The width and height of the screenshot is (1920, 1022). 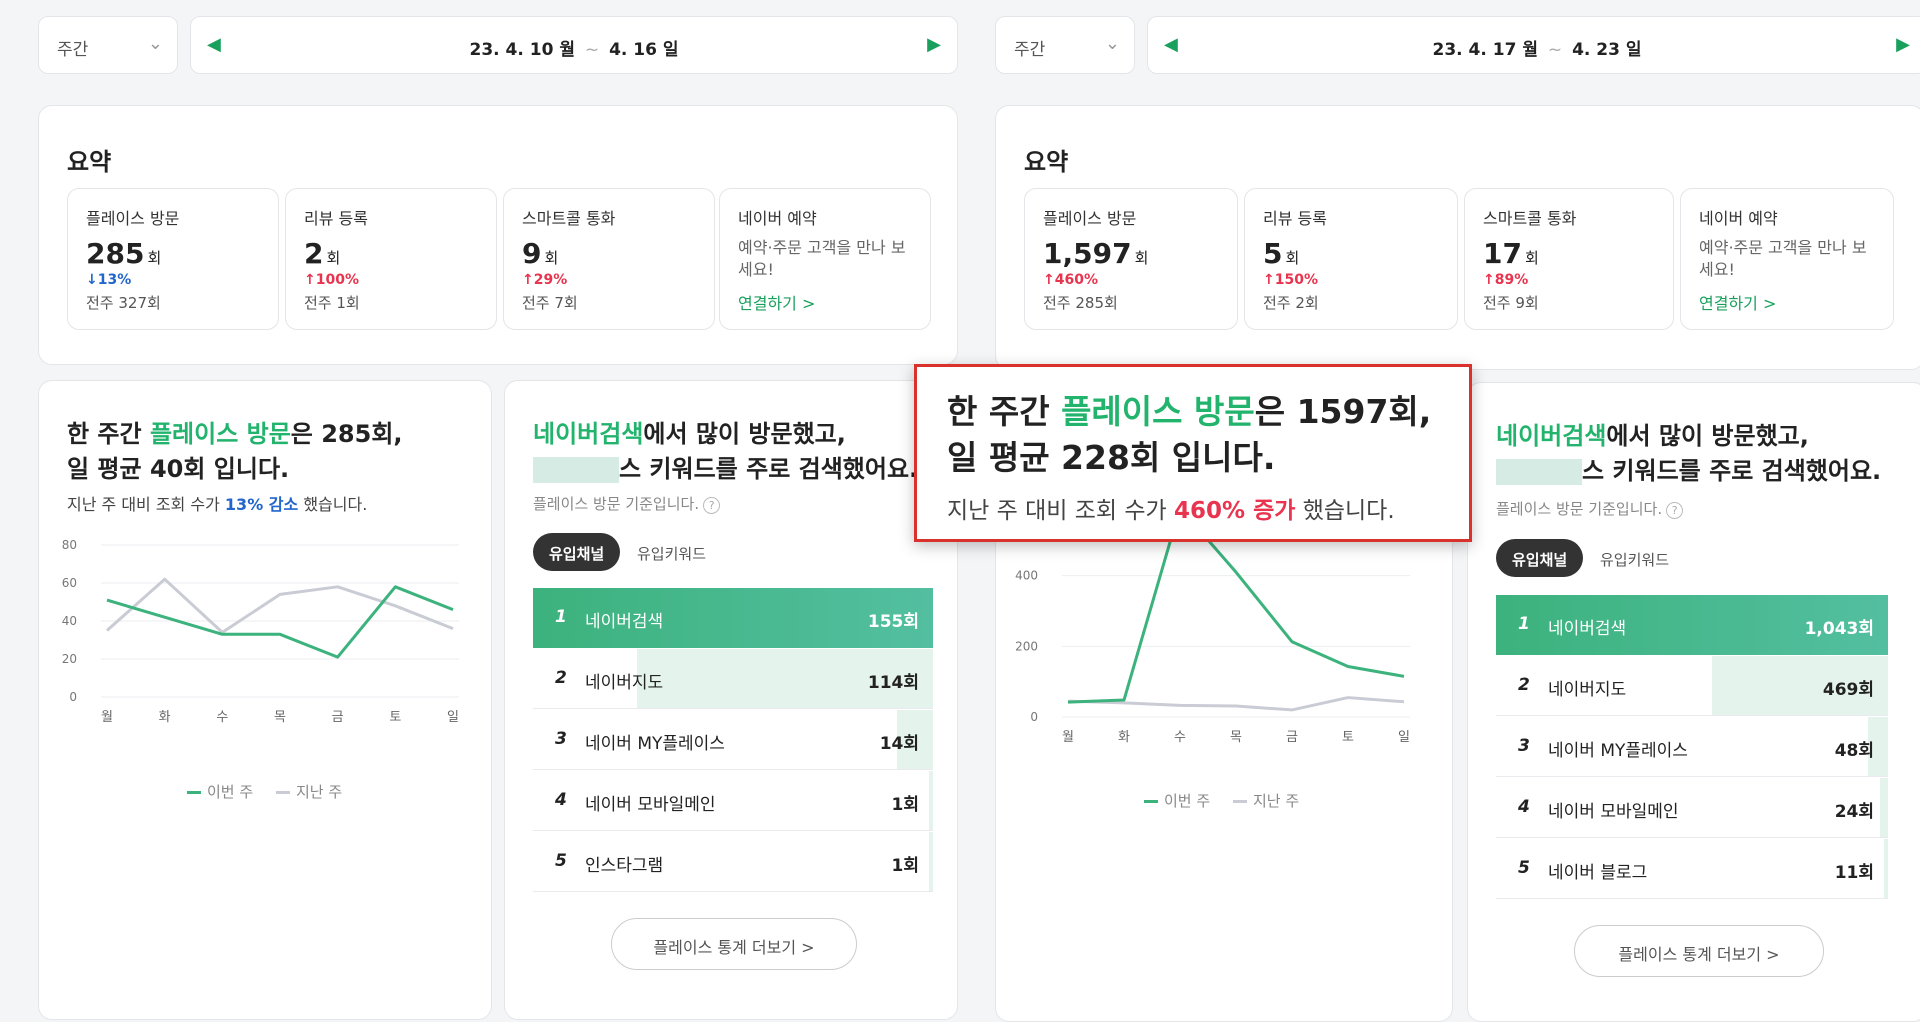 I want to click on legend-last-week: 지난 주, so click(x=309, y=792).